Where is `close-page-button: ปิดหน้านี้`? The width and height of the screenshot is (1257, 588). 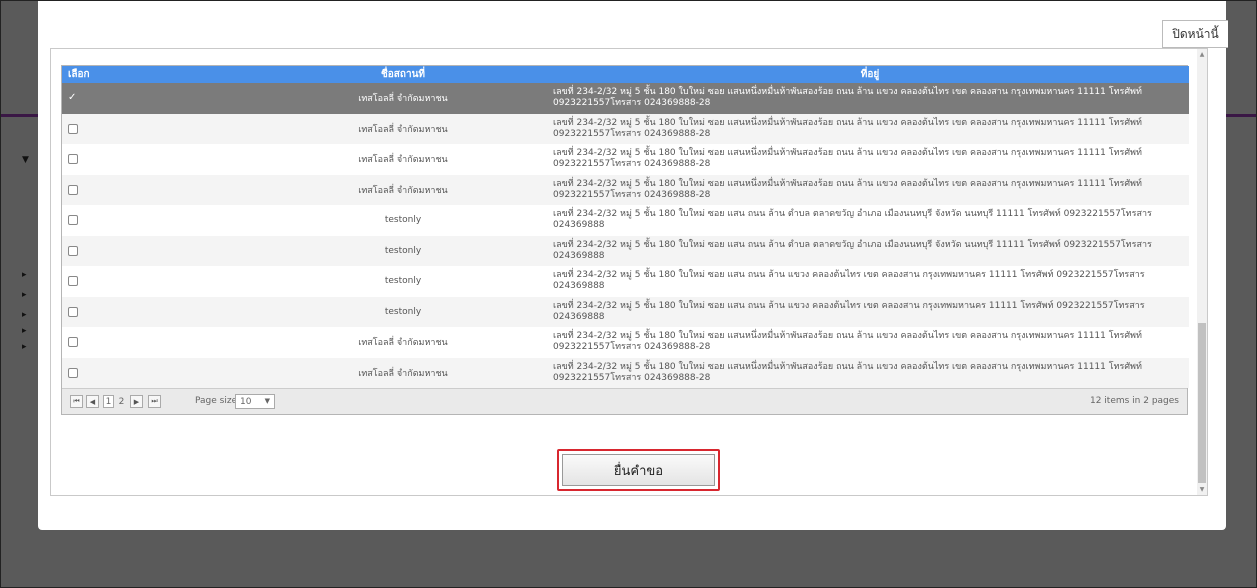 close-page-button: ปิดหน้านี้ is located at coordinates (1195, 34).